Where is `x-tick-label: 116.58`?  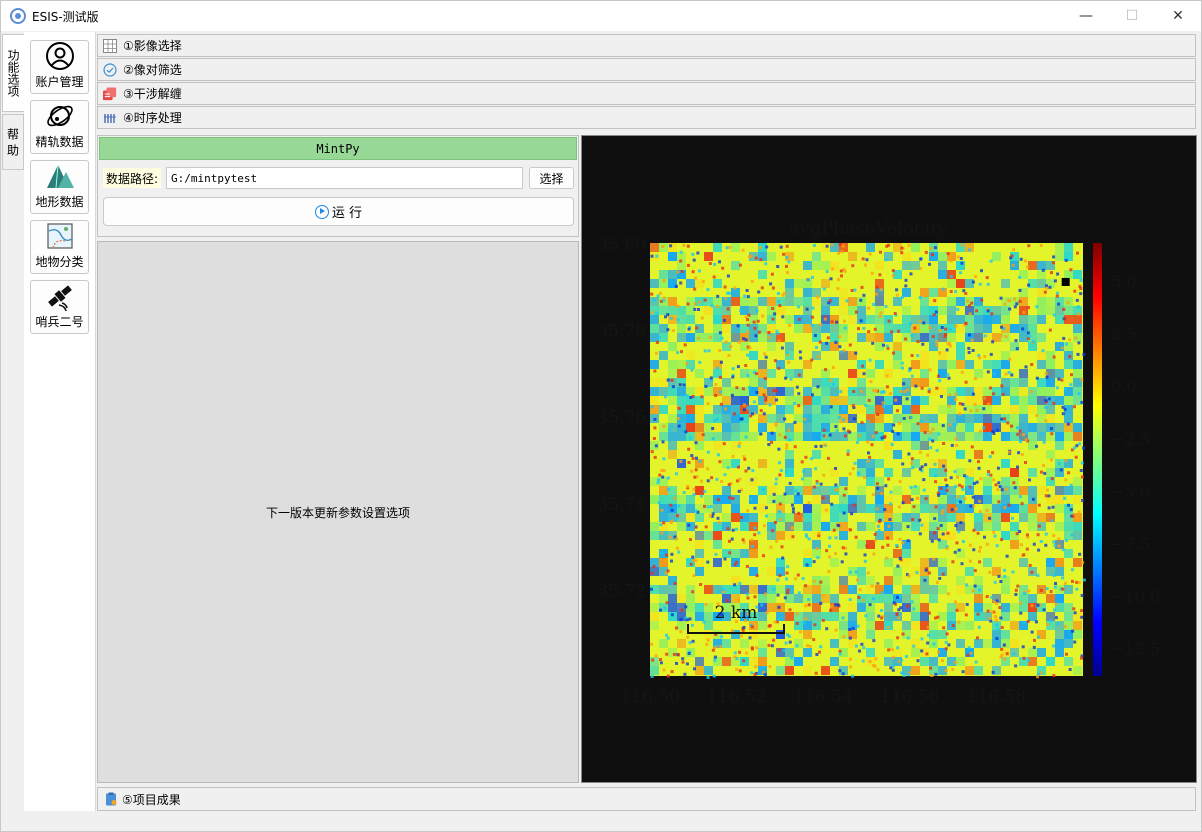
x-tick-label: 116.58 is located at coordinates (996, 697).